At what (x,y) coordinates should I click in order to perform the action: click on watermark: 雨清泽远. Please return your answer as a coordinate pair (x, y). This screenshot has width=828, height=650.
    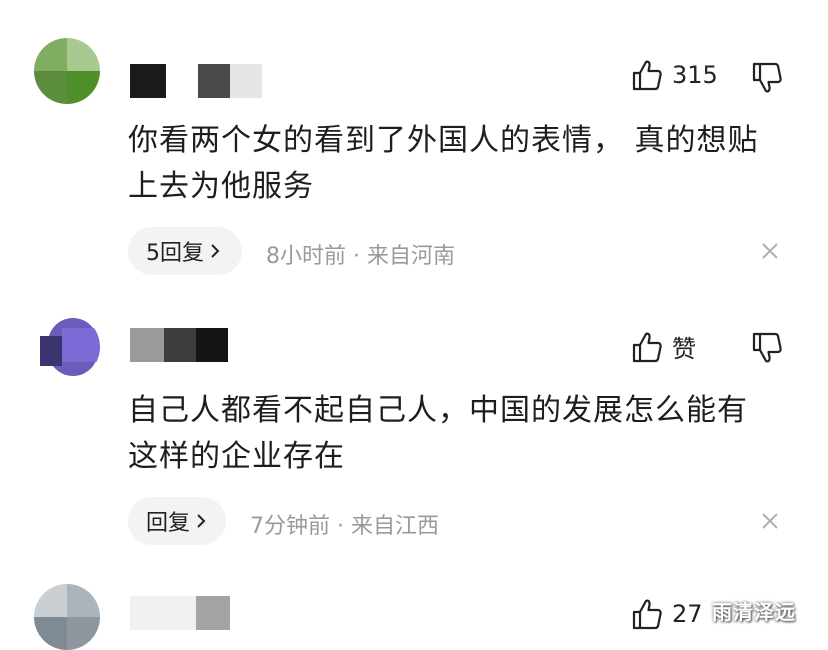
    Looking at the image, I should click on (754, 612).